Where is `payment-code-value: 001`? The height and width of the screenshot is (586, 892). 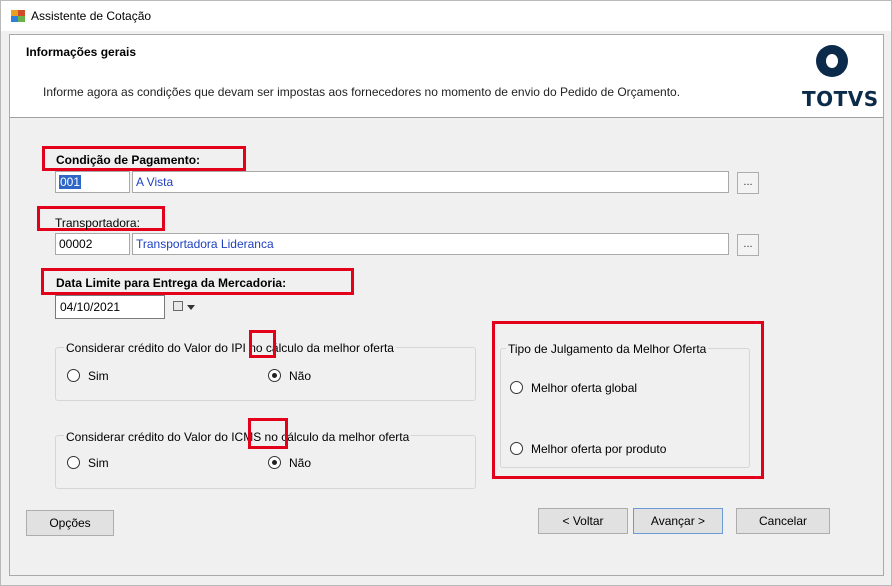 payment-code-value: 001 is located at coordinates (70, 182).